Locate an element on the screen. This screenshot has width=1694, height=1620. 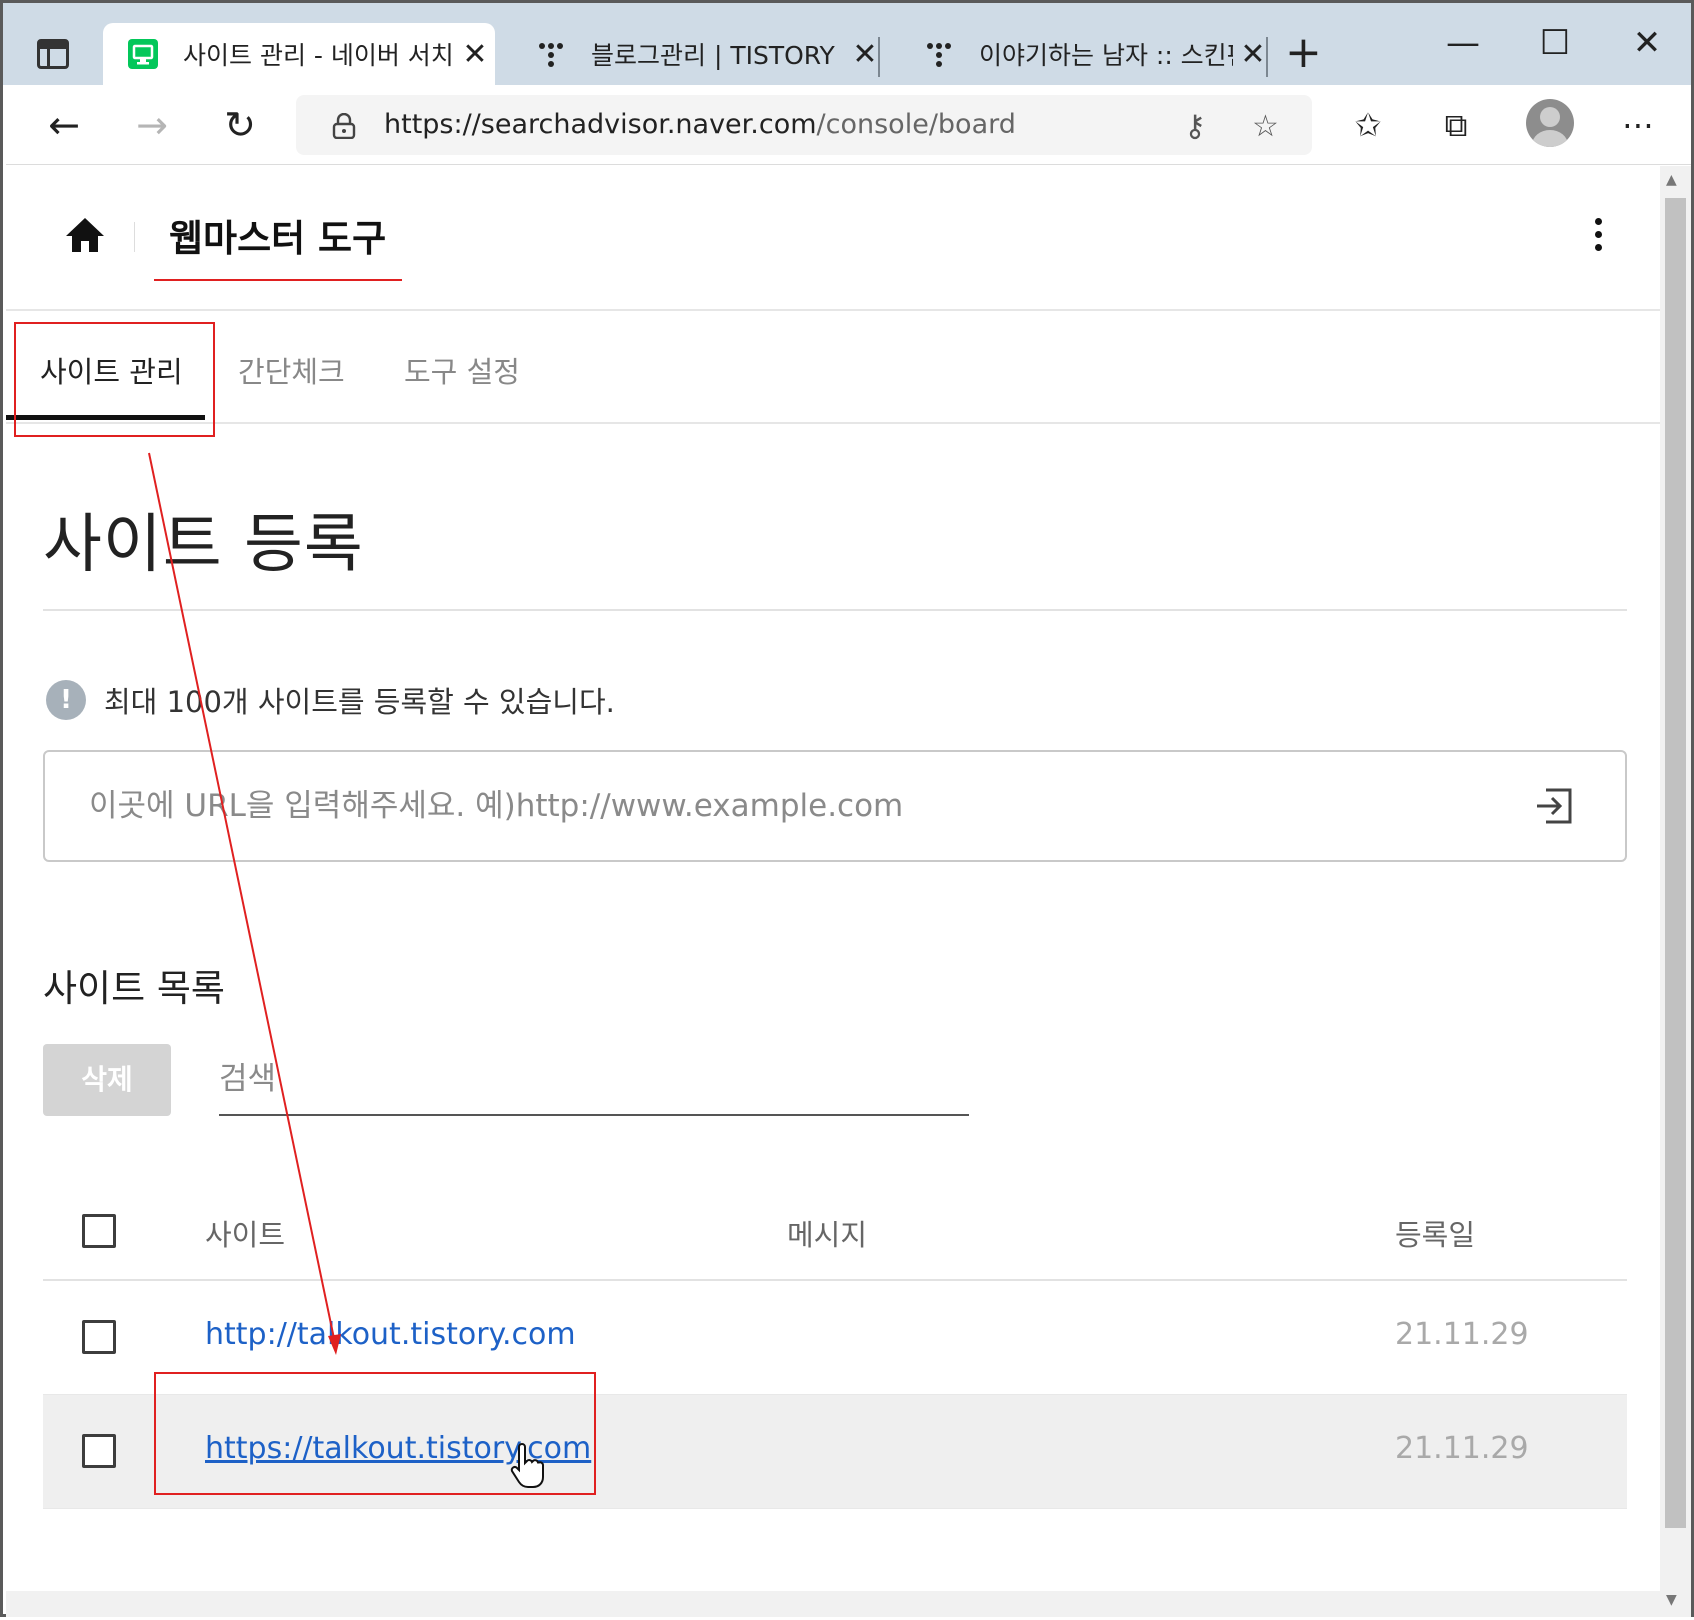
table-header: 사이트 메시지 등록일 is located at coordinates (835, 1230).